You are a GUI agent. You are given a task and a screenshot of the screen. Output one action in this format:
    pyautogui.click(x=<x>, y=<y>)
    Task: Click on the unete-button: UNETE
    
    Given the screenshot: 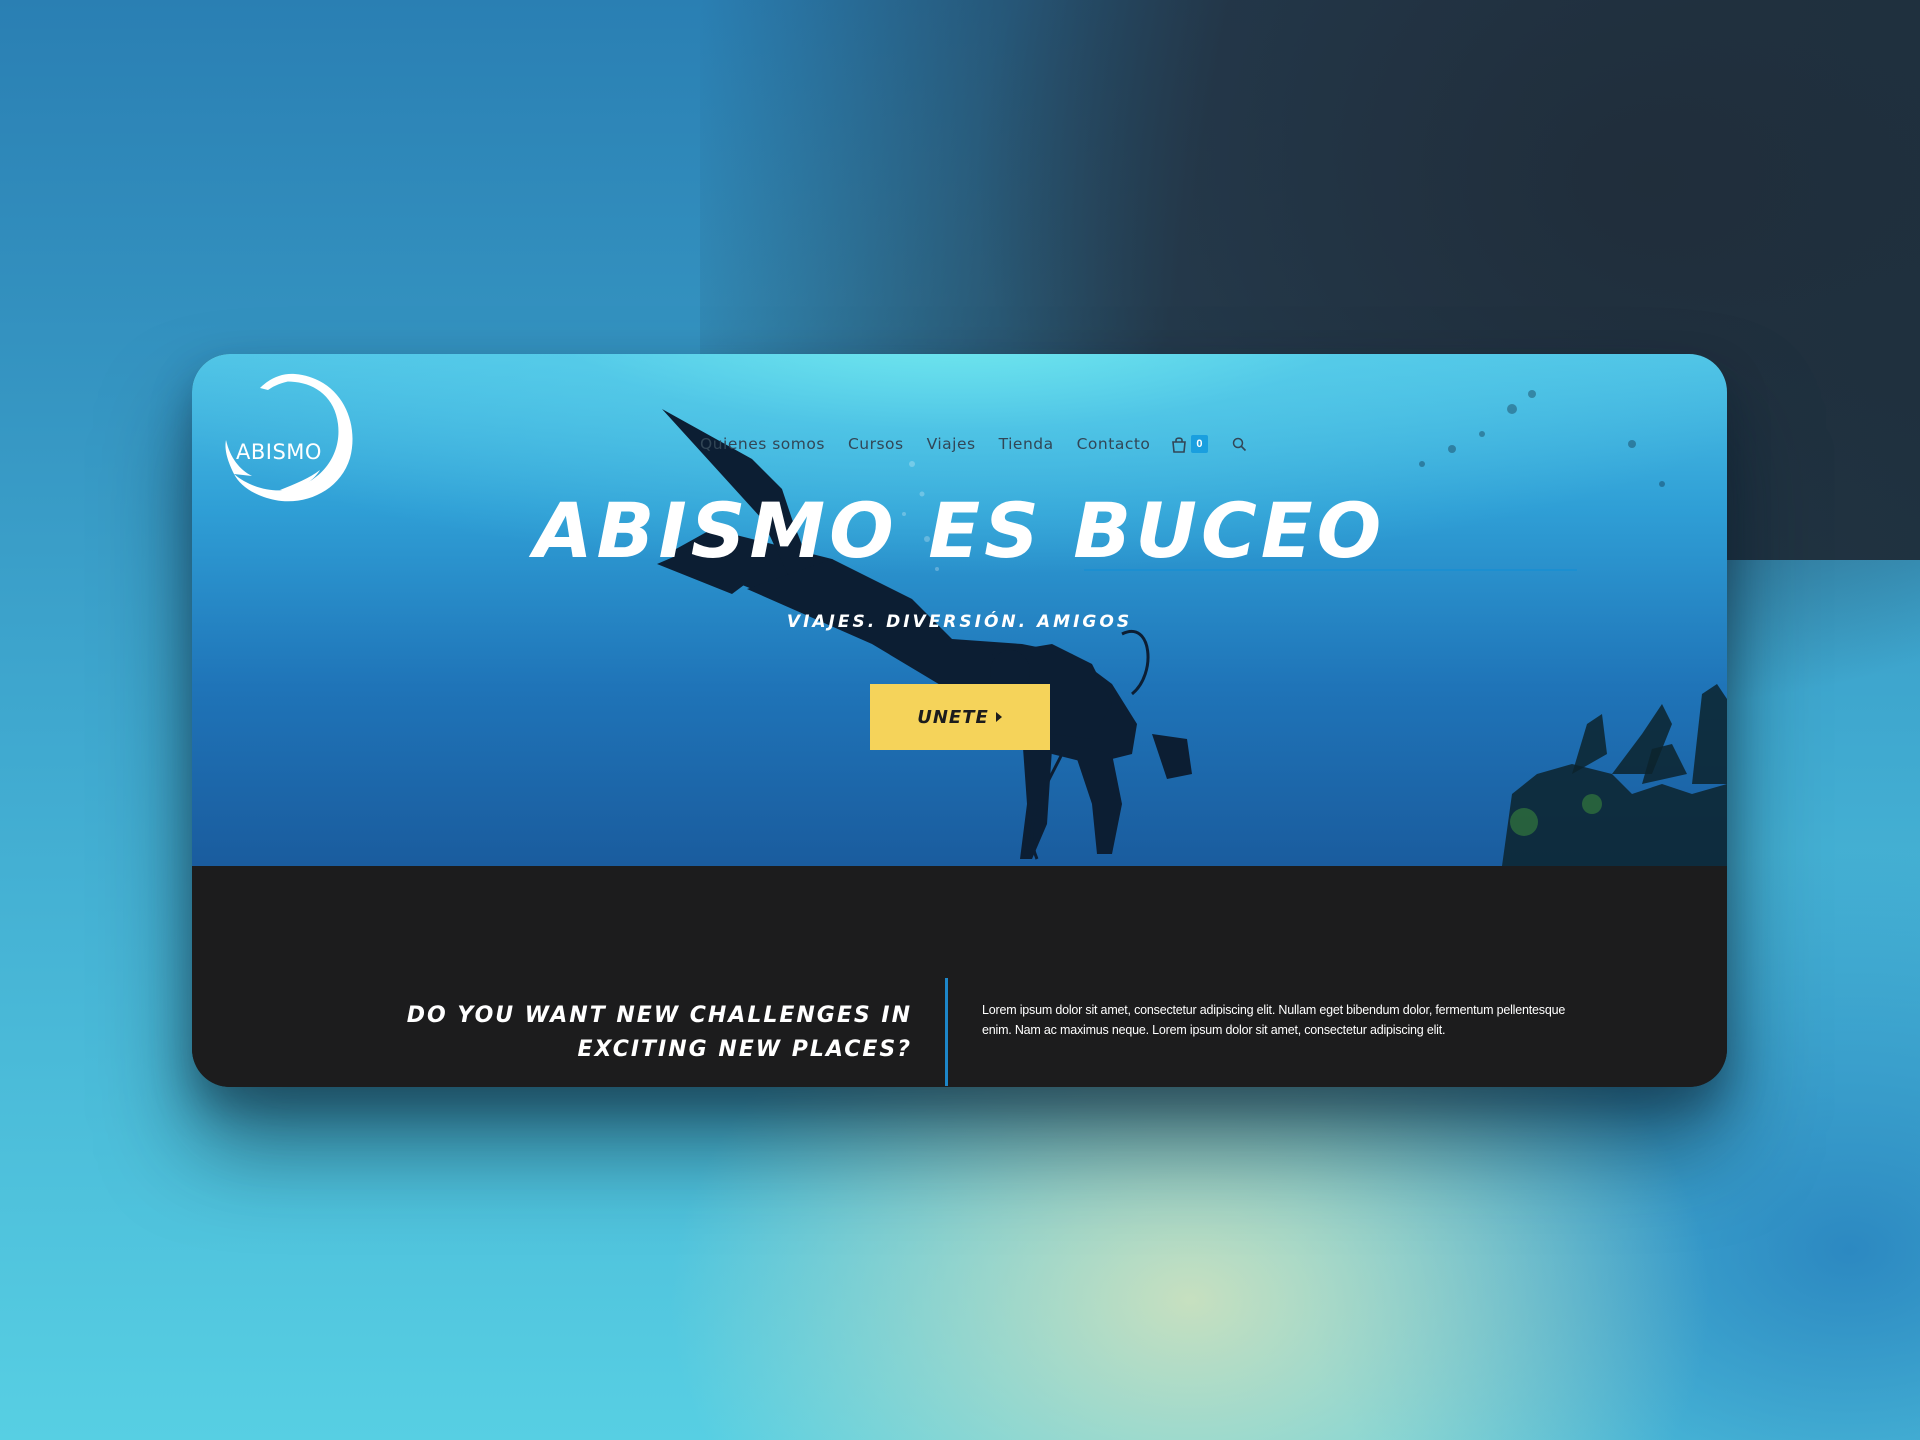 What is the action you would take?
    pyautogui.click(x=960, y=717)
    